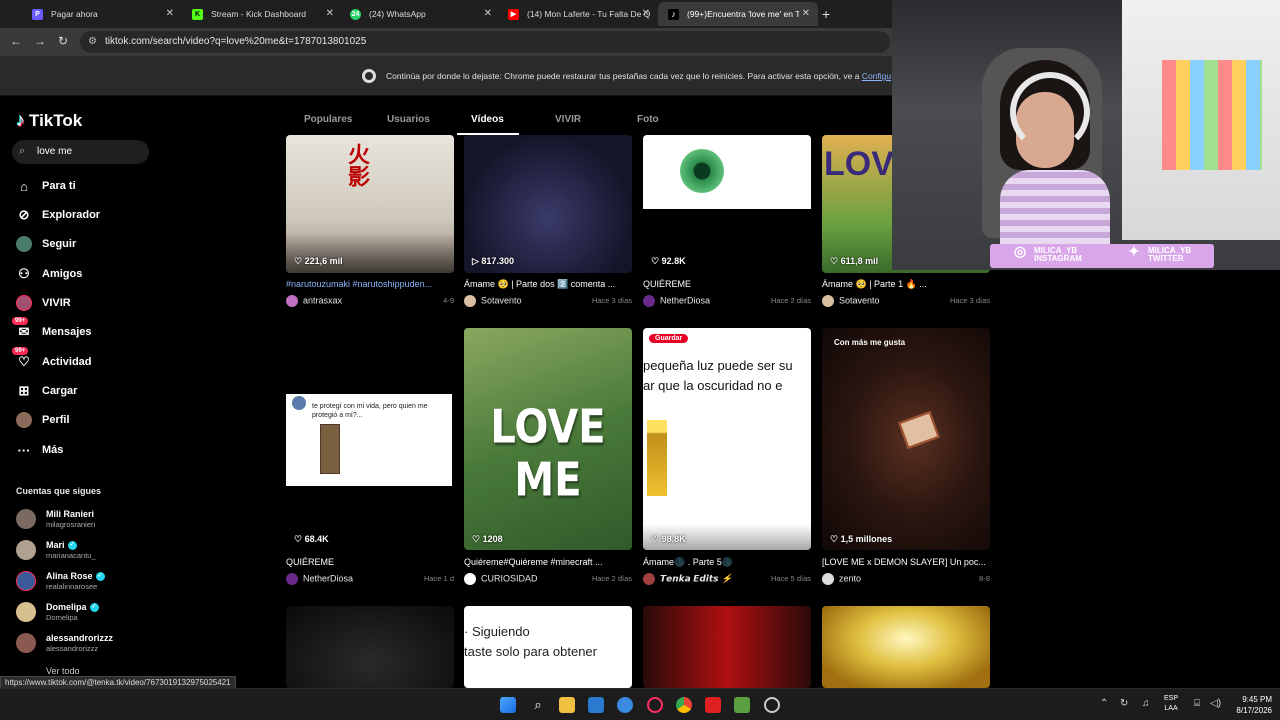  I want to click on nav-item-messages: ✉ 99+ Mensajes, so click(52, 329).